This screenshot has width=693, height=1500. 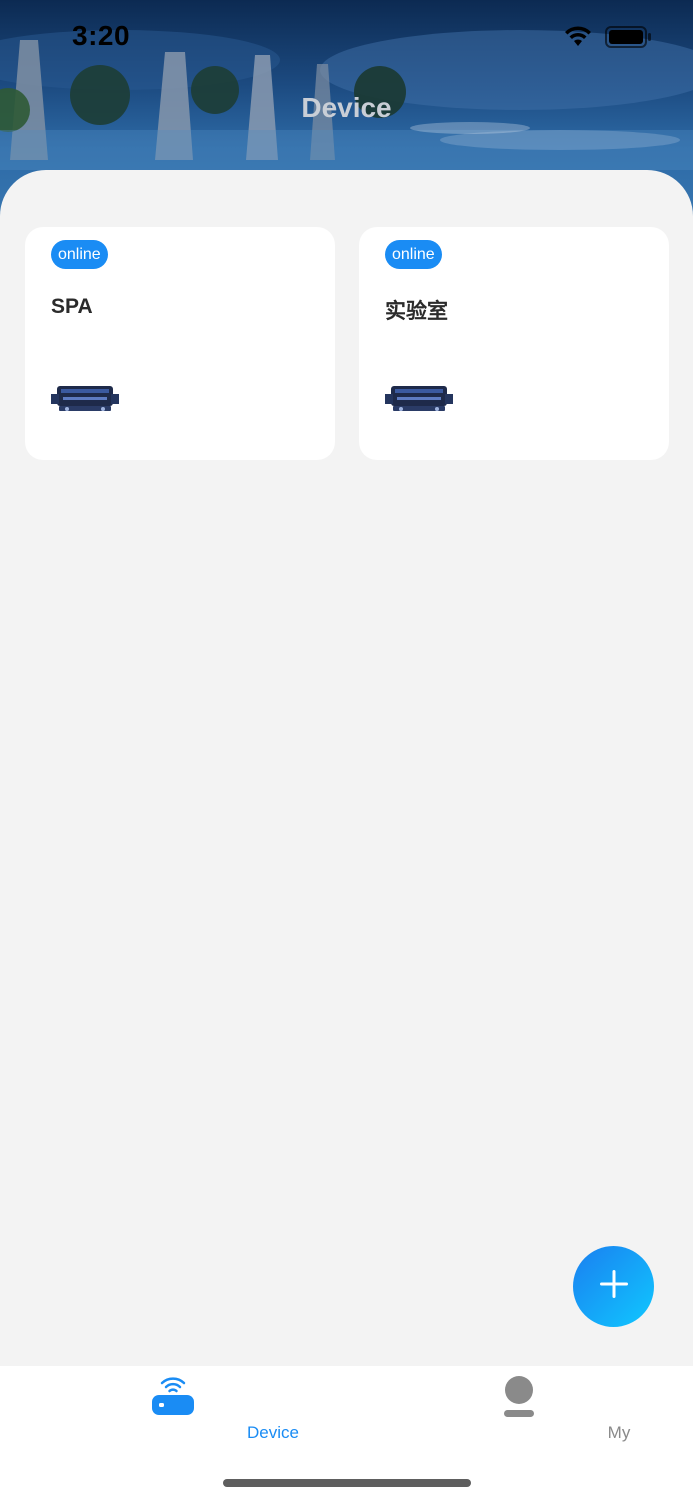 I want to click on plus-icon, so click(x=614, y=1286).